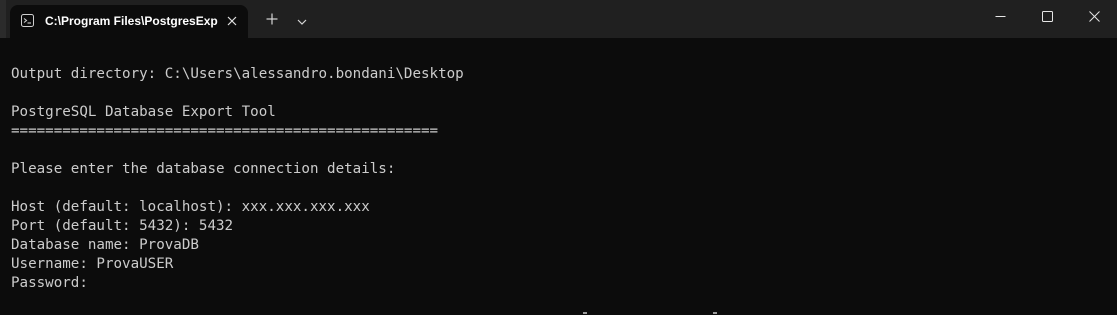 The height and width of the screenshot is (315, 1117). What do you see at coordinates (558, 19) in the screenshot?
I see `title-bar: C:\Program Files\PostgresExp` at bounding box center [558, 19].